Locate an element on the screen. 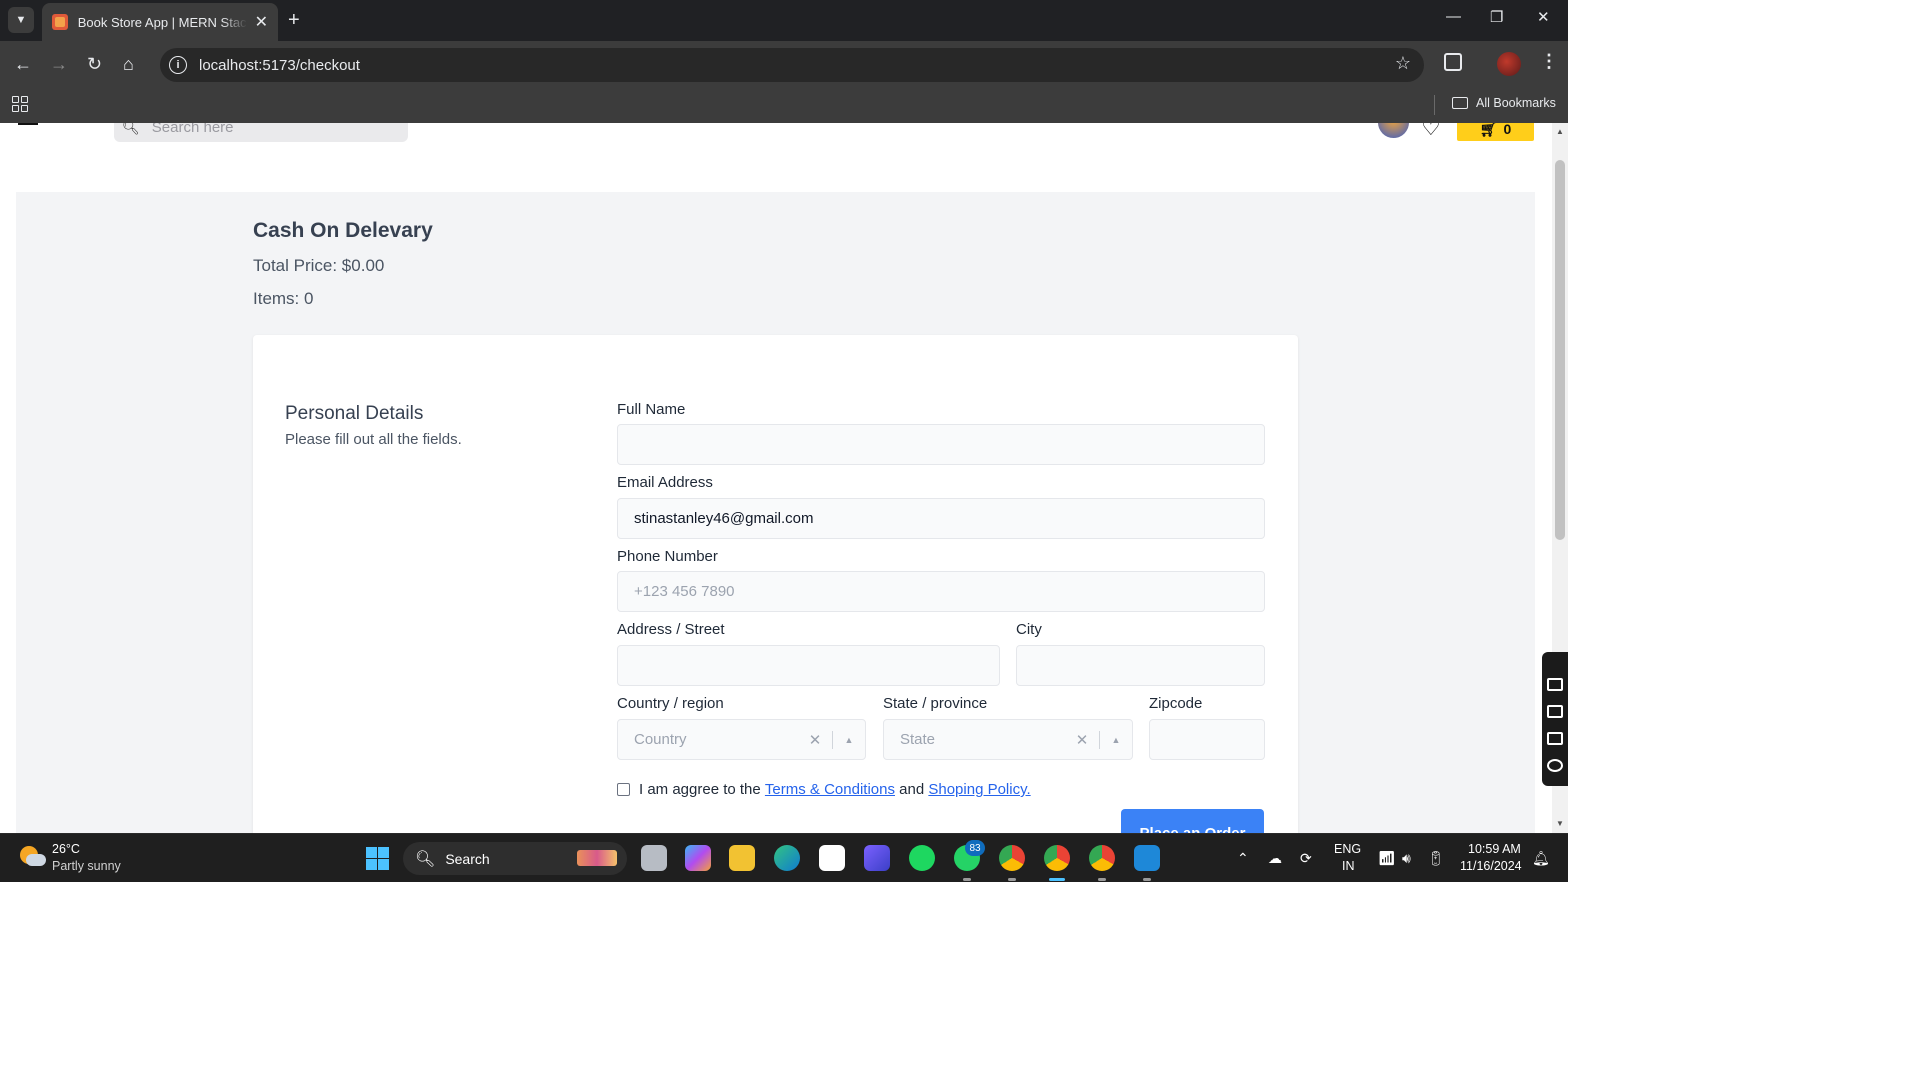 Image resolution: width=1920 pixels, height=1080 pixels. place-order-button: Place an Order is located at coordinates (1192, 821).